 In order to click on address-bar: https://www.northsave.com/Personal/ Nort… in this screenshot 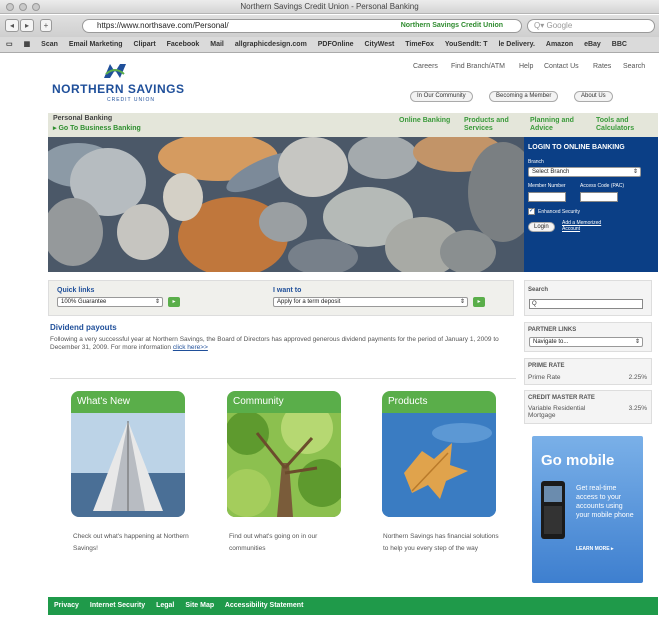, I will do `click(302, 26)`.